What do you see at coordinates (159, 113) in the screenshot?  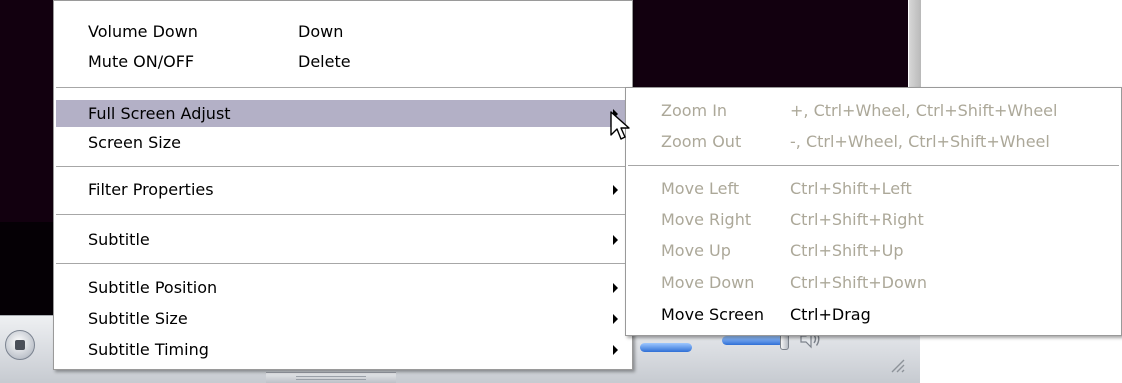 I see `menu-item-label: Full Screen Adjust` at bounding box center [159, 113].